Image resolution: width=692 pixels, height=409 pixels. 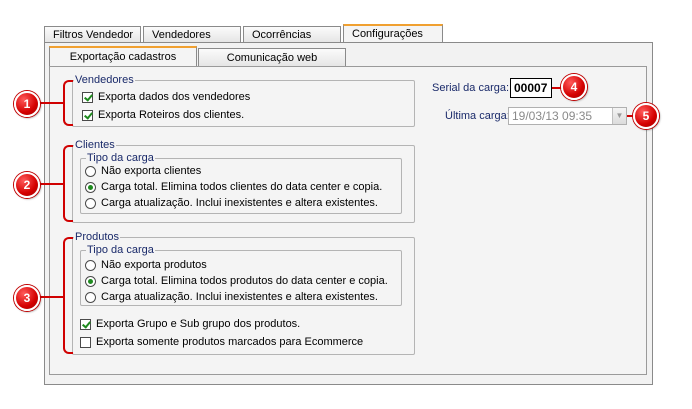 I want to click on callout-3-marker: 3, so click(x=27, y=298).